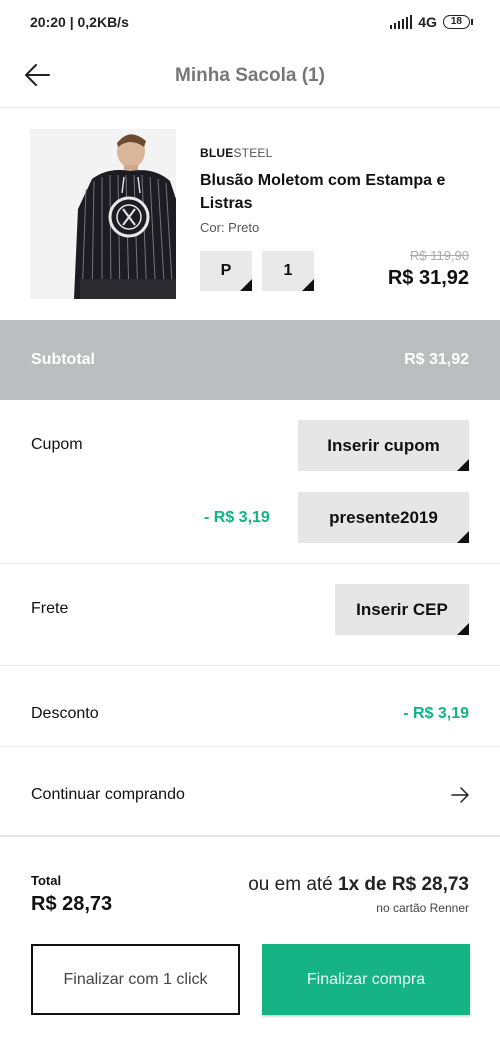 This screenshot has height=1047, width=500. Describe the element at coordinates (403, 884) in the screenshot. I see `installment-value: 1x de R$ 28,73` at that location.